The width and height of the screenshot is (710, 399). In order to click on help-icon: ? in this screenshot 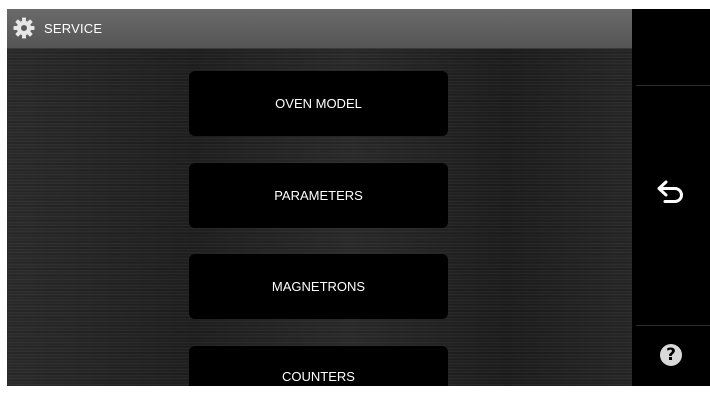, I will do `click(671, 355)`.